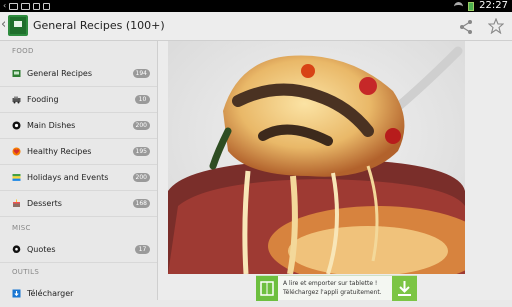  What do you see at coordinates (459, 6) in the screenshot?
I see `wifi-icon` at bounding box center [459, 6].